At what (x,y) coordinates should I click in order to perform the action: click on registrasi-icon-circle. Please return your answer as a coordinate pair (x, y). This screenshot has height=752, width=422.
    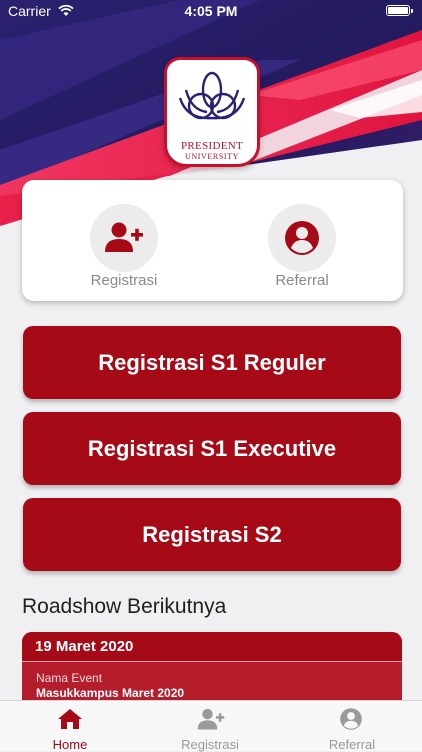
    Looking at the image, I should click on (124, 238).